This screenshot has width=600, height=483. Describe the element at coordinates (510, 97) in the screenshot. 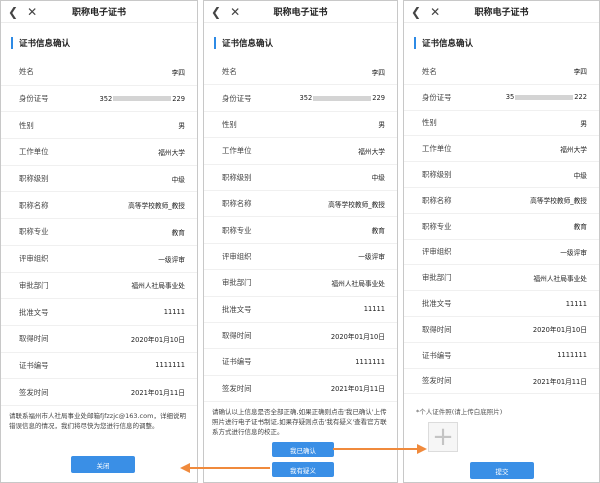

I see `id-number-prefix: 35` at that location.